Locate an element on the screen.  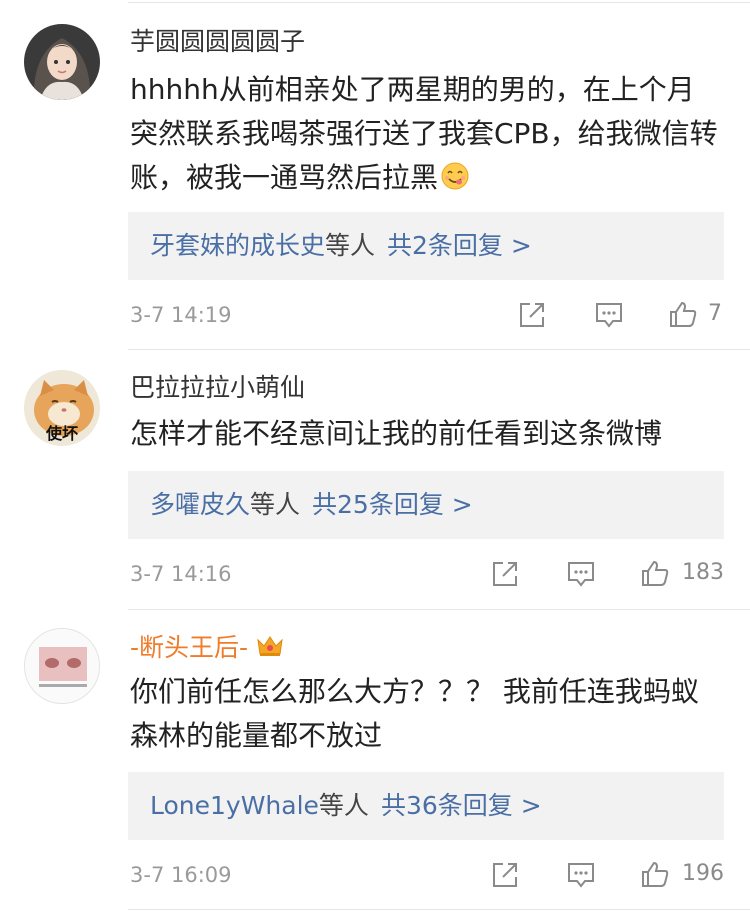
timestamp: 3-7 14:19 is located at coordinates (181, 315).